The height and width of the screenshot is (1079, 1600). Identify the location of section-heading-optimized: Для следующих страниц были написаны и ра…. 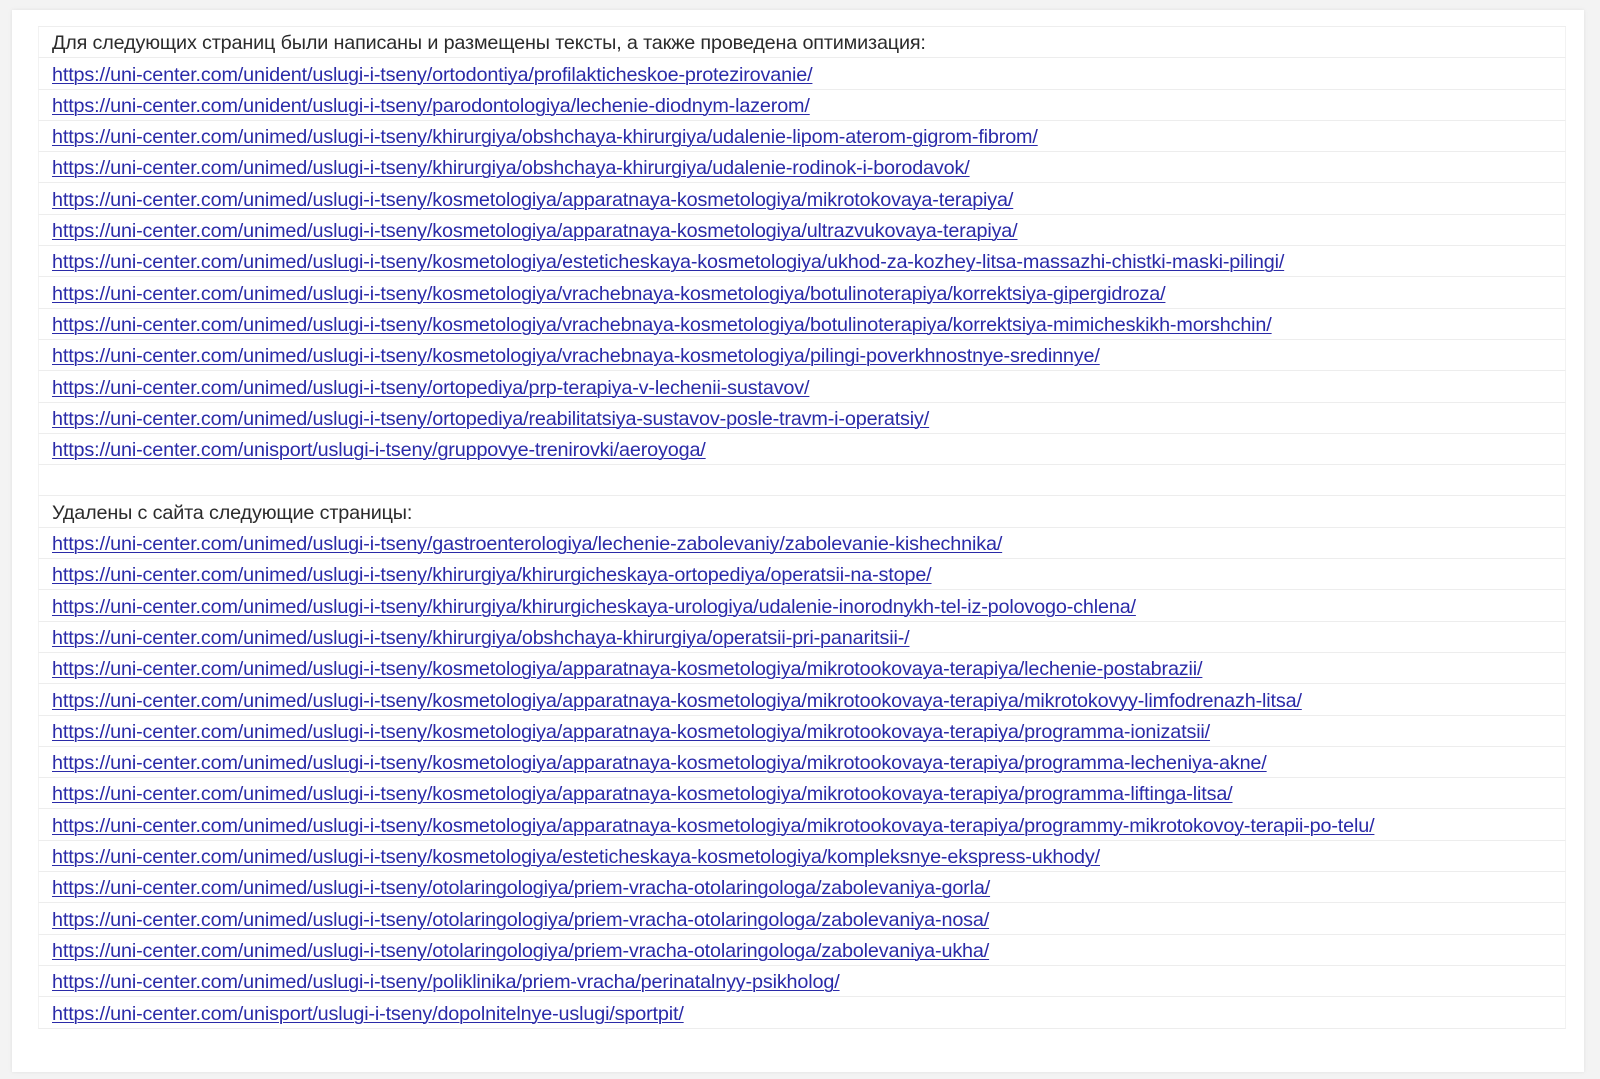
(802, 43).